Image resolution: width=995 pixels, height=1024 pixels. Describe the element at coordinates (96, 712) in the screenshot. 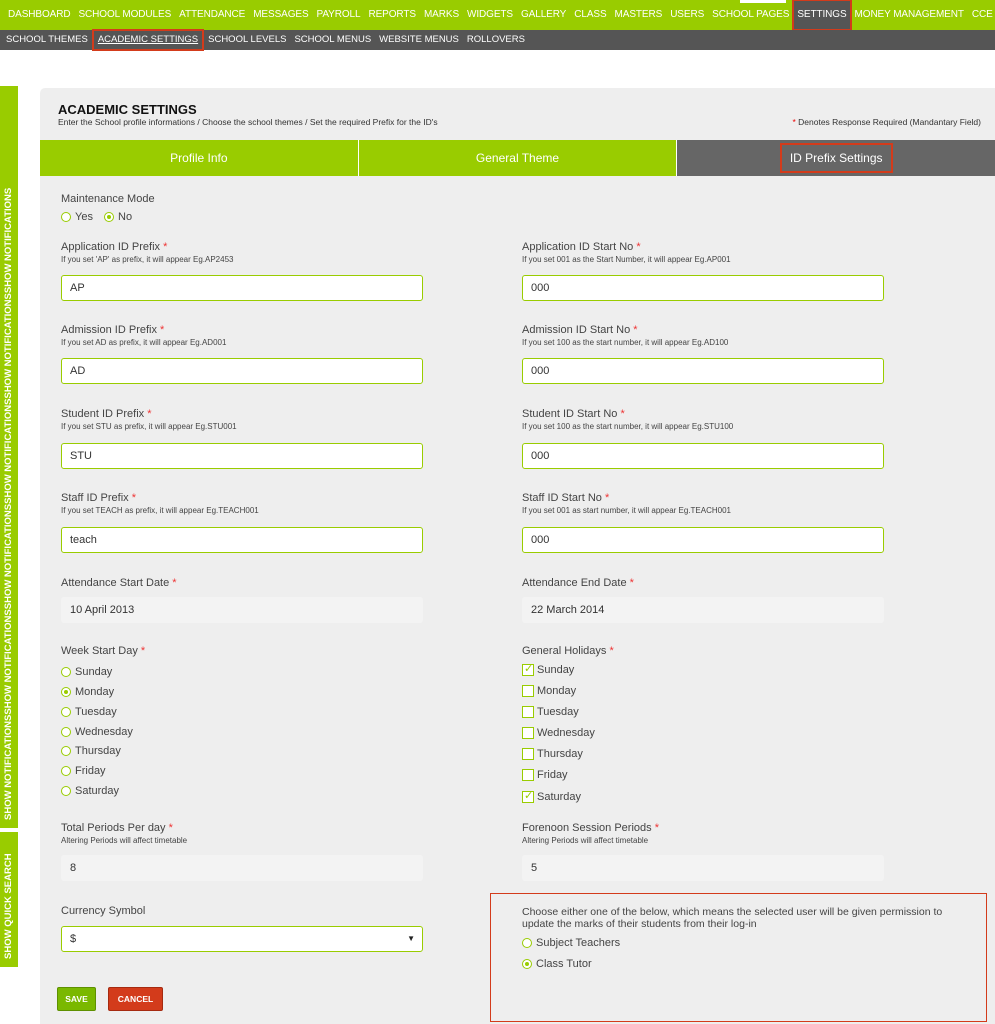

I see `week-start-tuesday-label: Tuesday` at that location.